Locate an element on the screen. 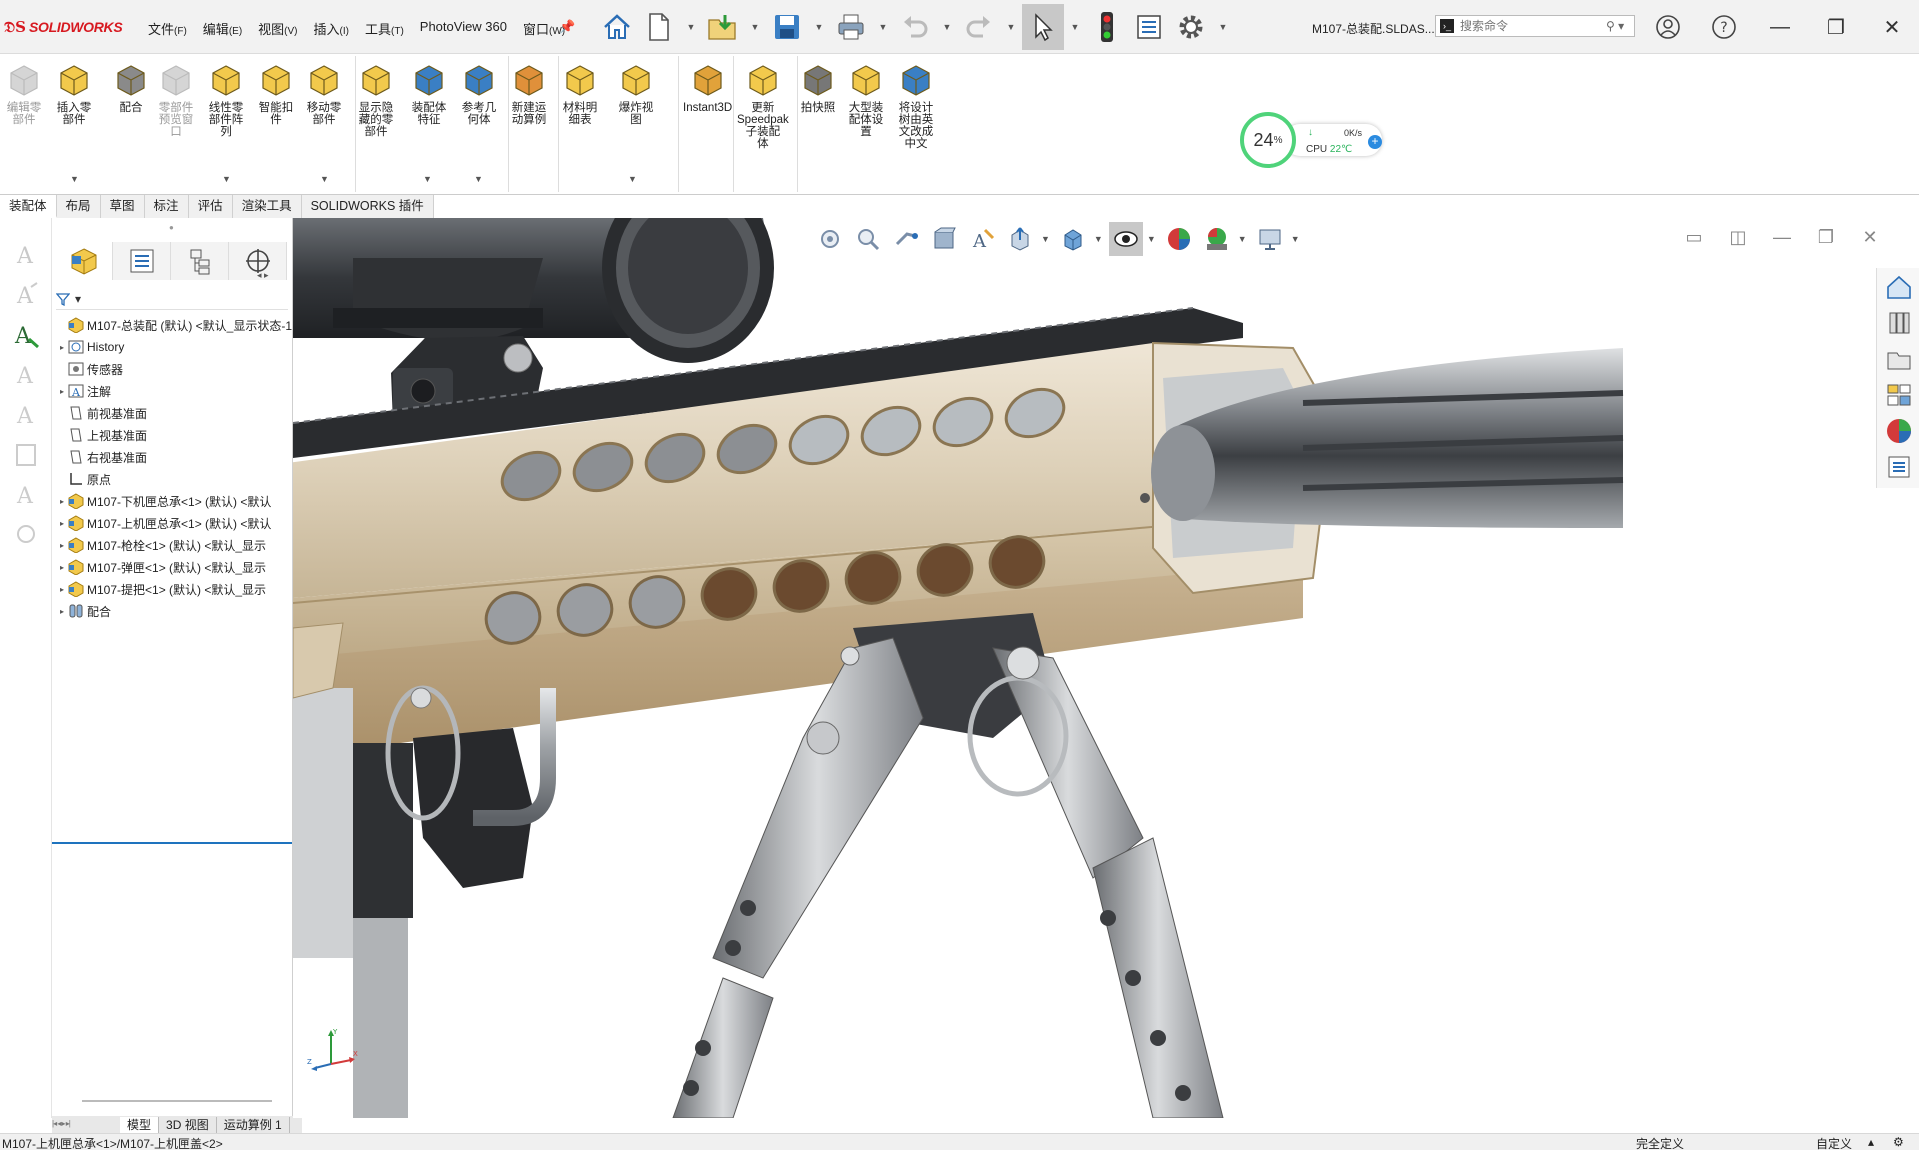  edit-appearance-button is located at coordinates (1179, 239).